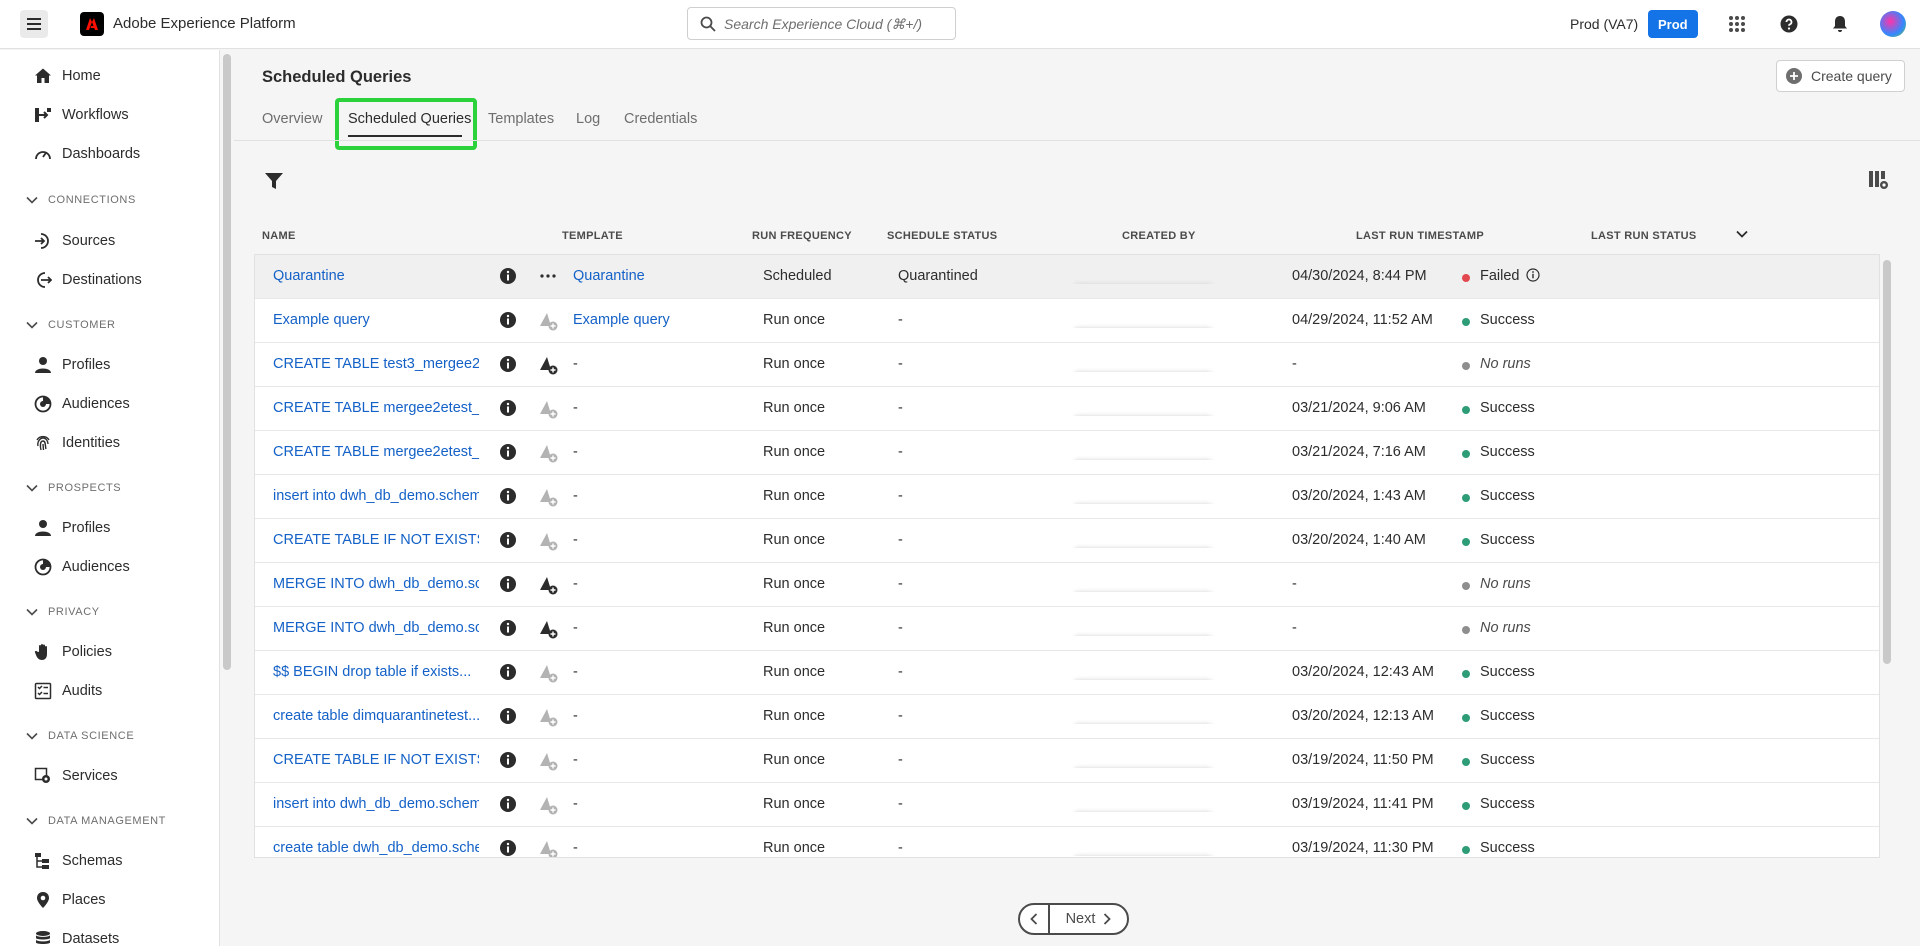  I want to click on sidebar-item-identities: Identities, so click(76, 443).